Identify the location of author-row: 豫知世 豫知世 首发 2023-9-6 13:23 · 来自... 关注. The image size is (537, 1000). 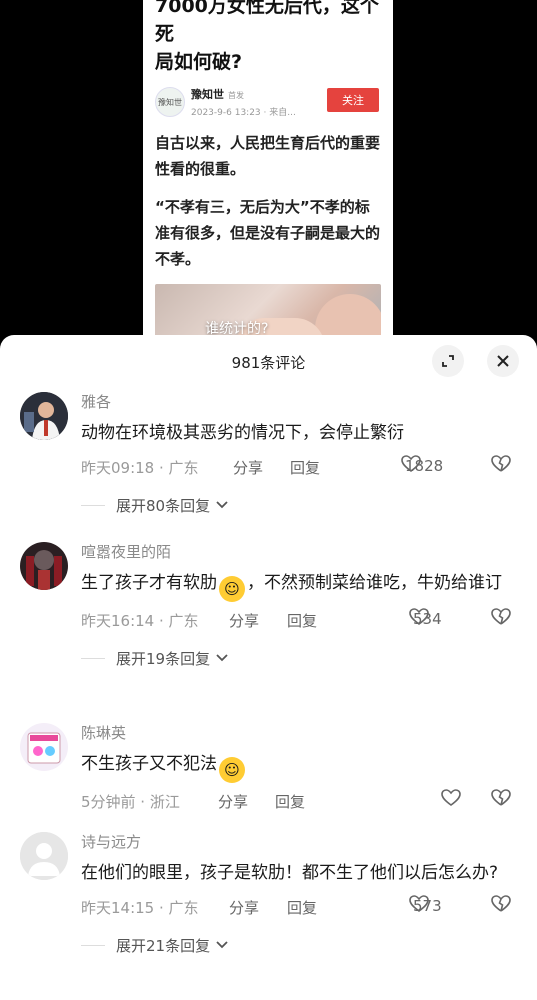
(268, 102).